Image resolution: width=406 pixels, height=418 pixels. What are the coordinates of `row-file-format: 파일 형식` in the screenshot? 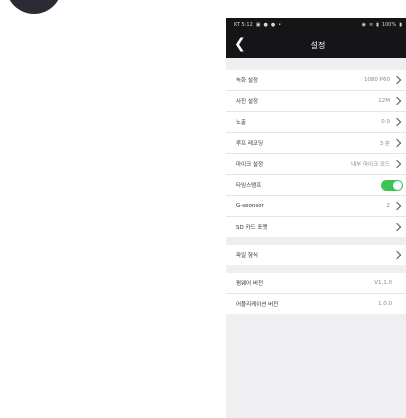 It's located at (316, 255).